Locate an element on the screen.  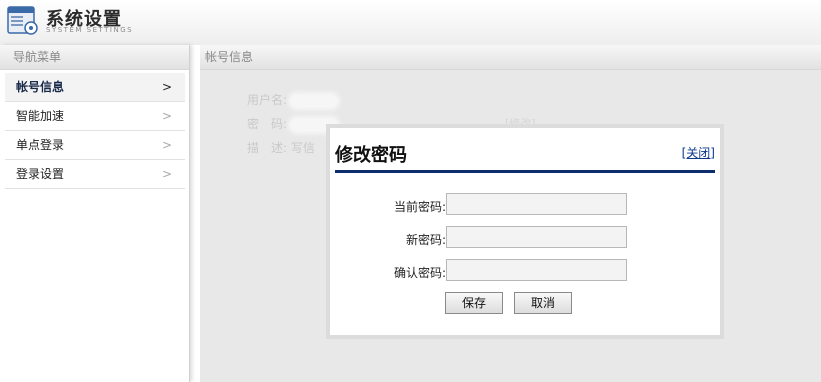
description-value: 写信 is located at coordinates (302, 148).